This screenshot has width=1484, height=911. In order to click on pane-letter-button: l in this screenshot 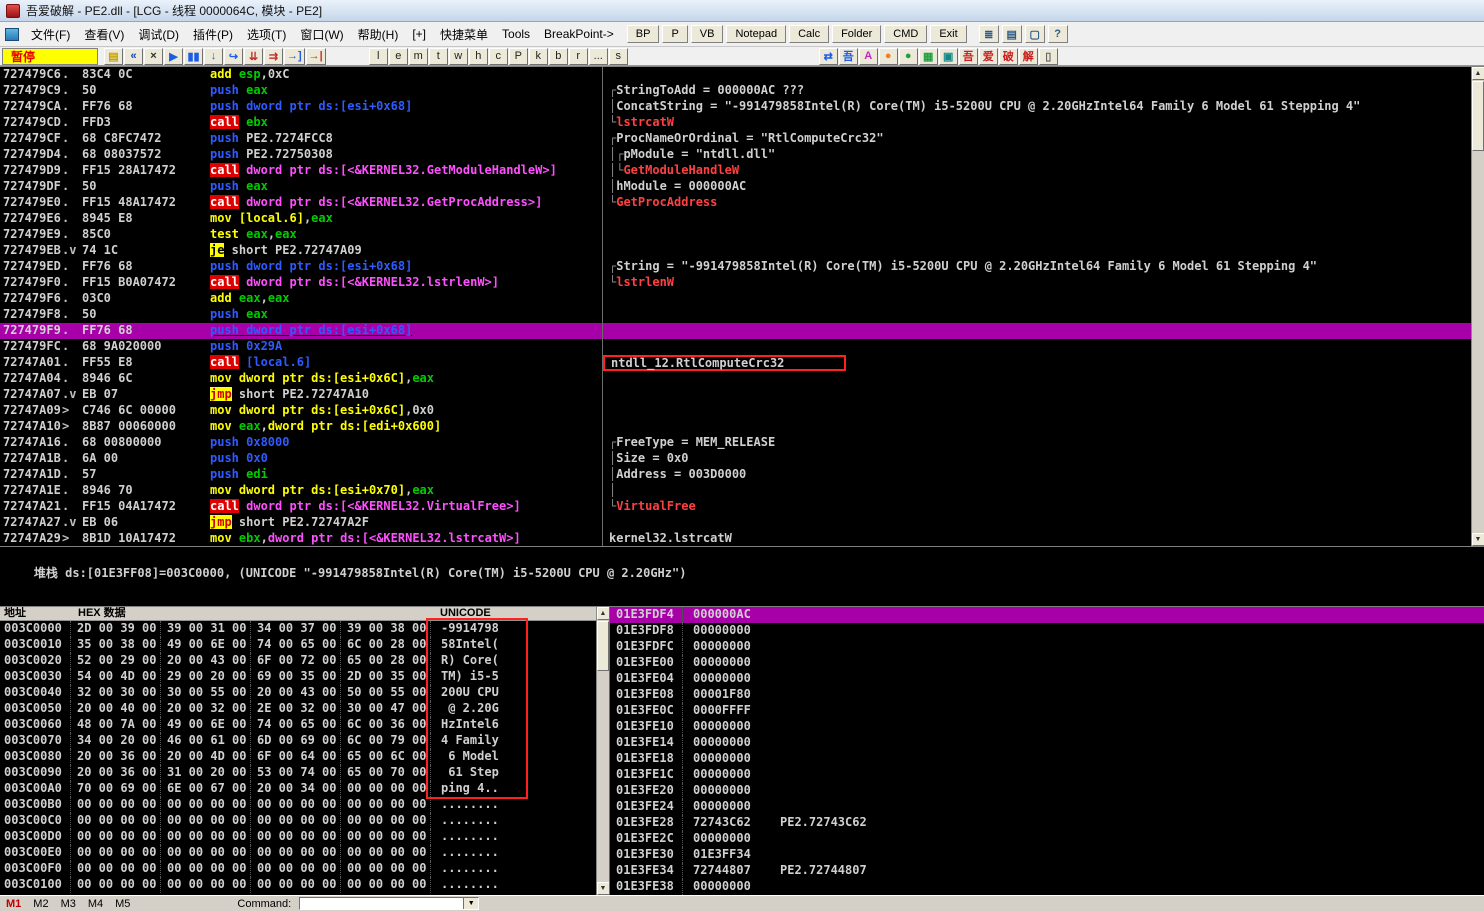, I will do `click(378, 56)`.